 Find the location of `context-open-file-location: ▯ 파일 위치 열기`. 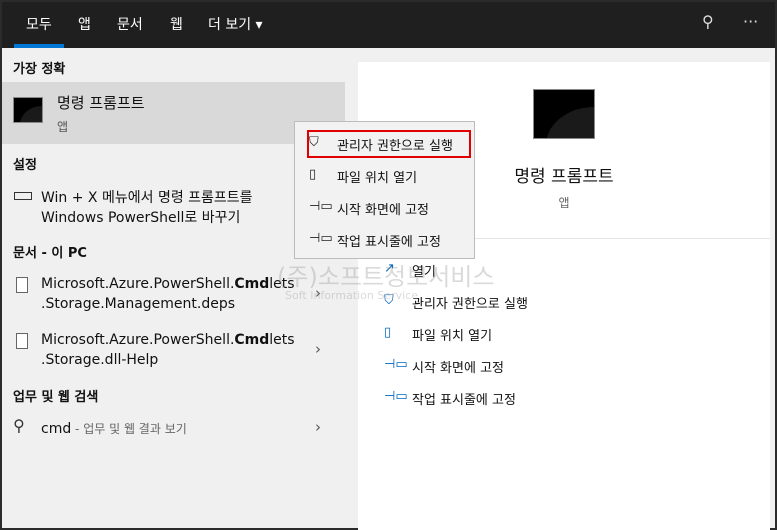

context-open-file-location: ▯ 파일 위치 열기 is located at coordinates (384, 176).